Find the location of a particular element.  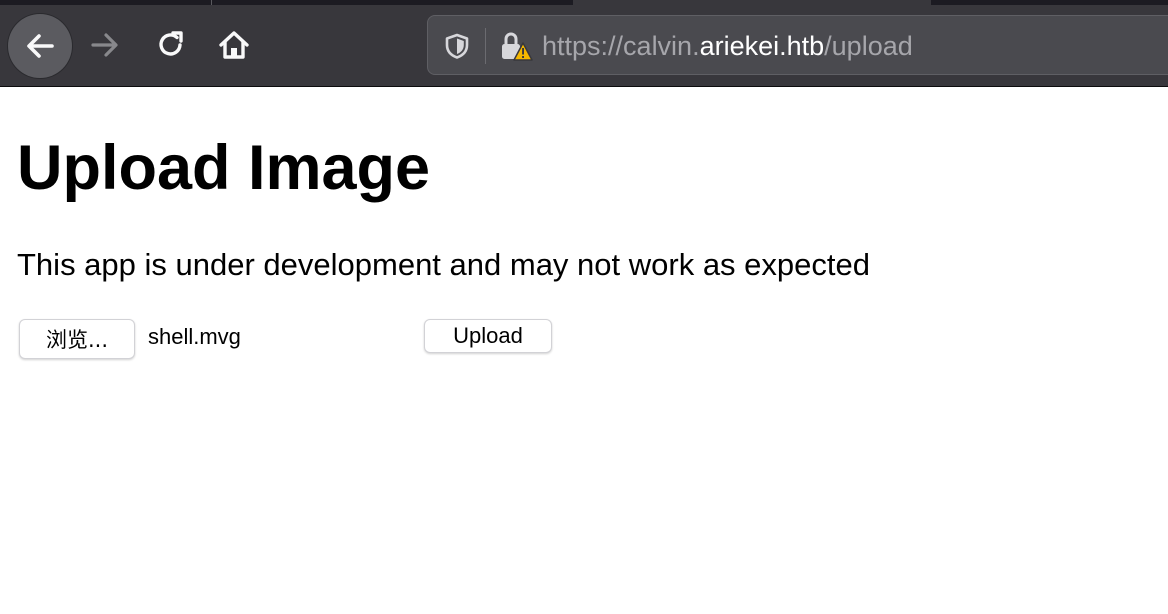

url-domain: ariekei.htb is located at coordinates (762, 46).